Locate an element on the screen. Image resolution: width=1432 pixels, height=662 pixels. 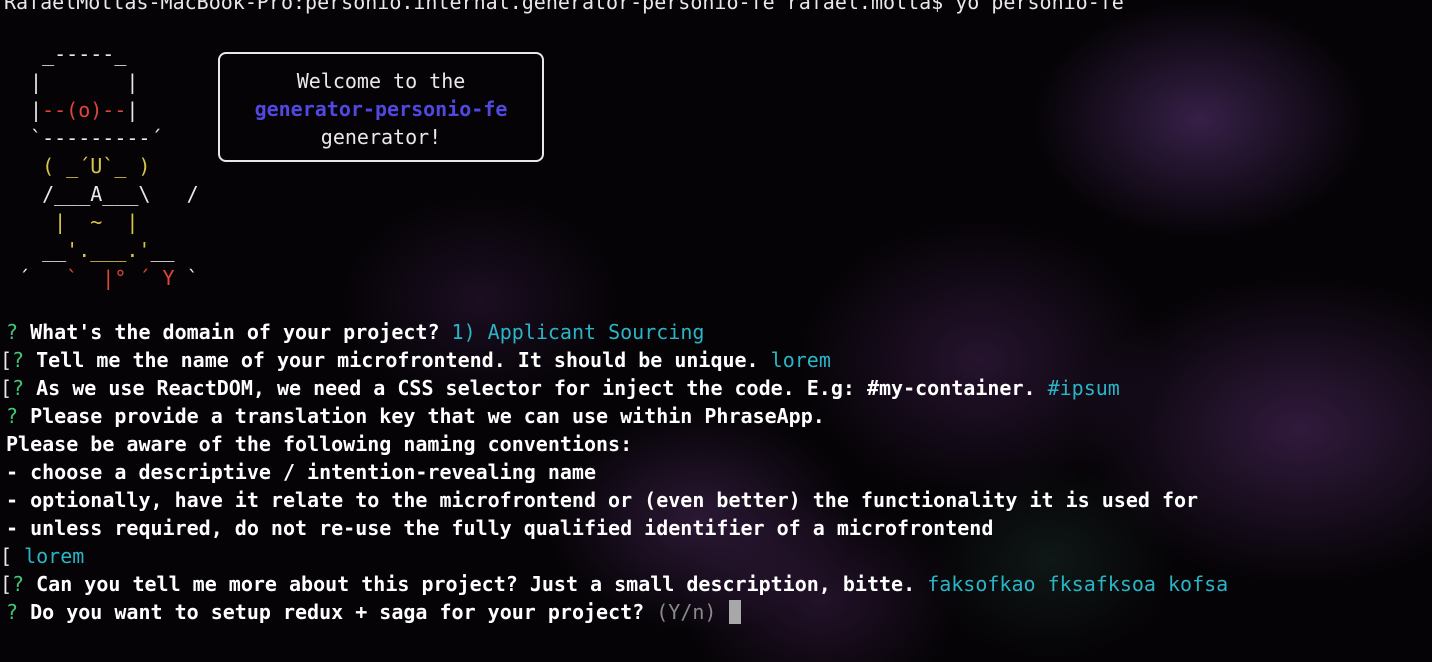
art-line-2: | | is located at coordinates (78, 82).